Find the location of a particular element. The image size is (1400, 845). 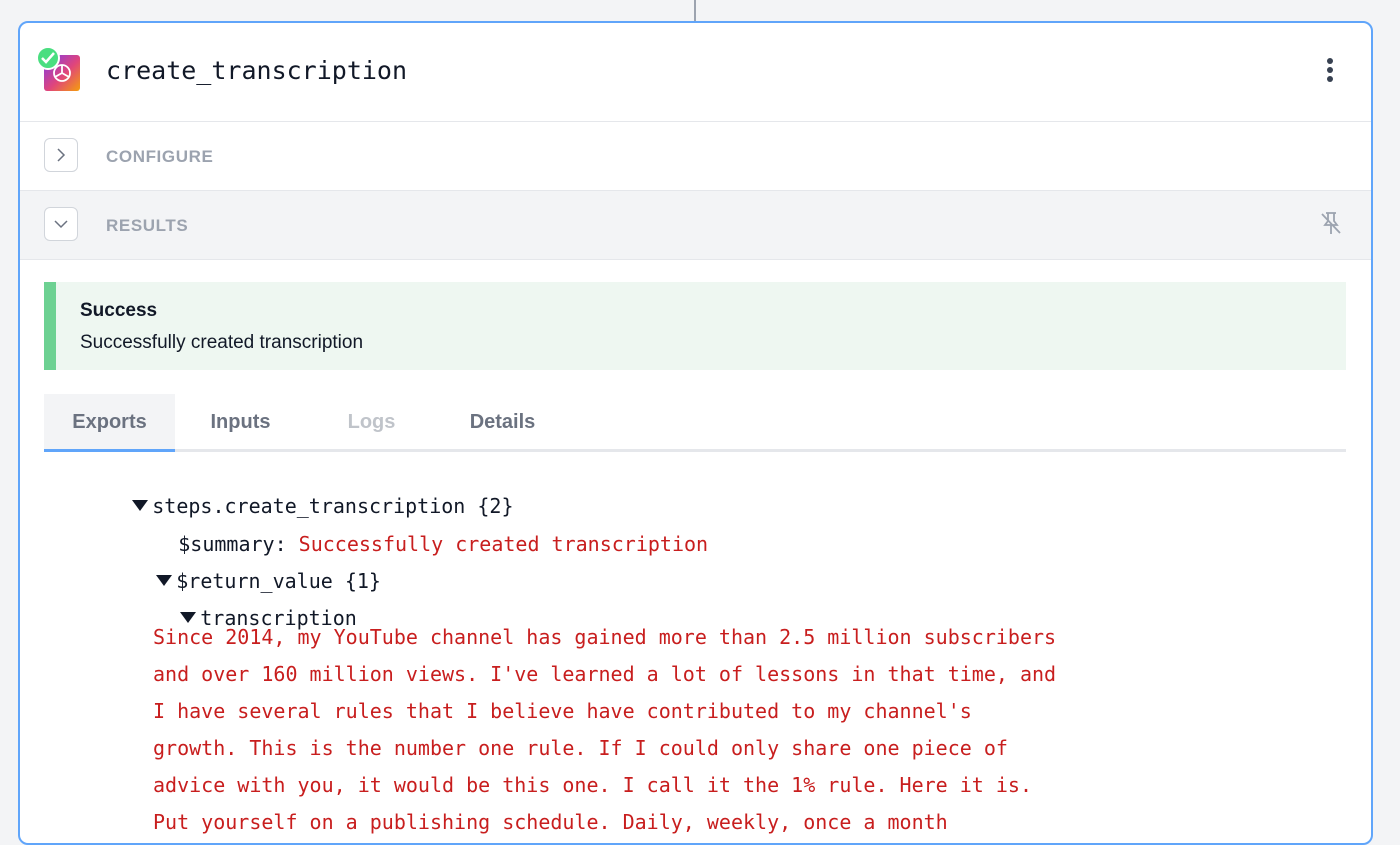

tab-logs: Logs is located at coordinates (371, 423).